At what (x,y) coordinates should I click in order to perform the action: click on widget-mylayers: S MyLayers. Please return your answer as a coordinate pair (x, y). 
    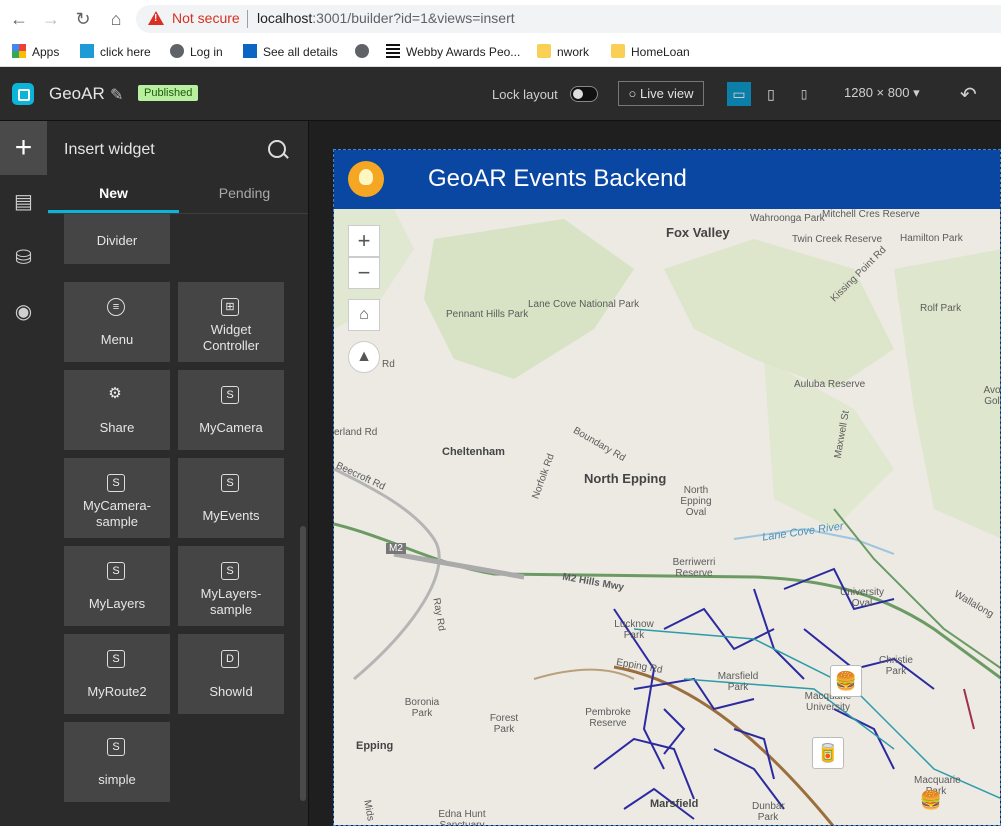
    Looking at the image, I should click on (117, 586).